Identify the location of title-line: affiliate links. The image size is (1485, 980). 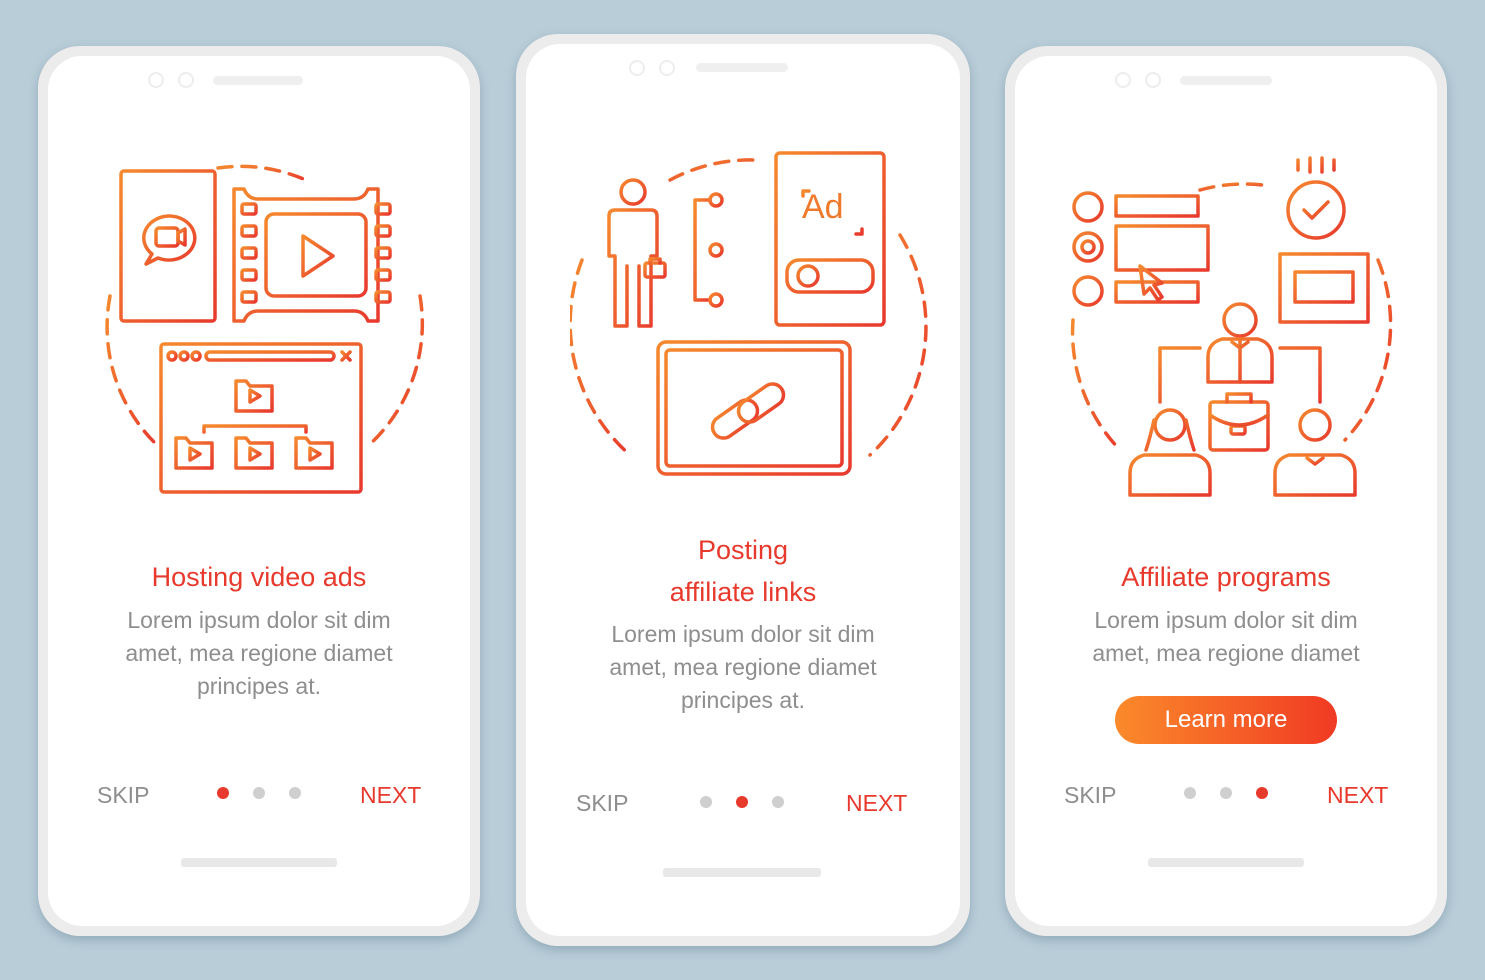
(743, 592).